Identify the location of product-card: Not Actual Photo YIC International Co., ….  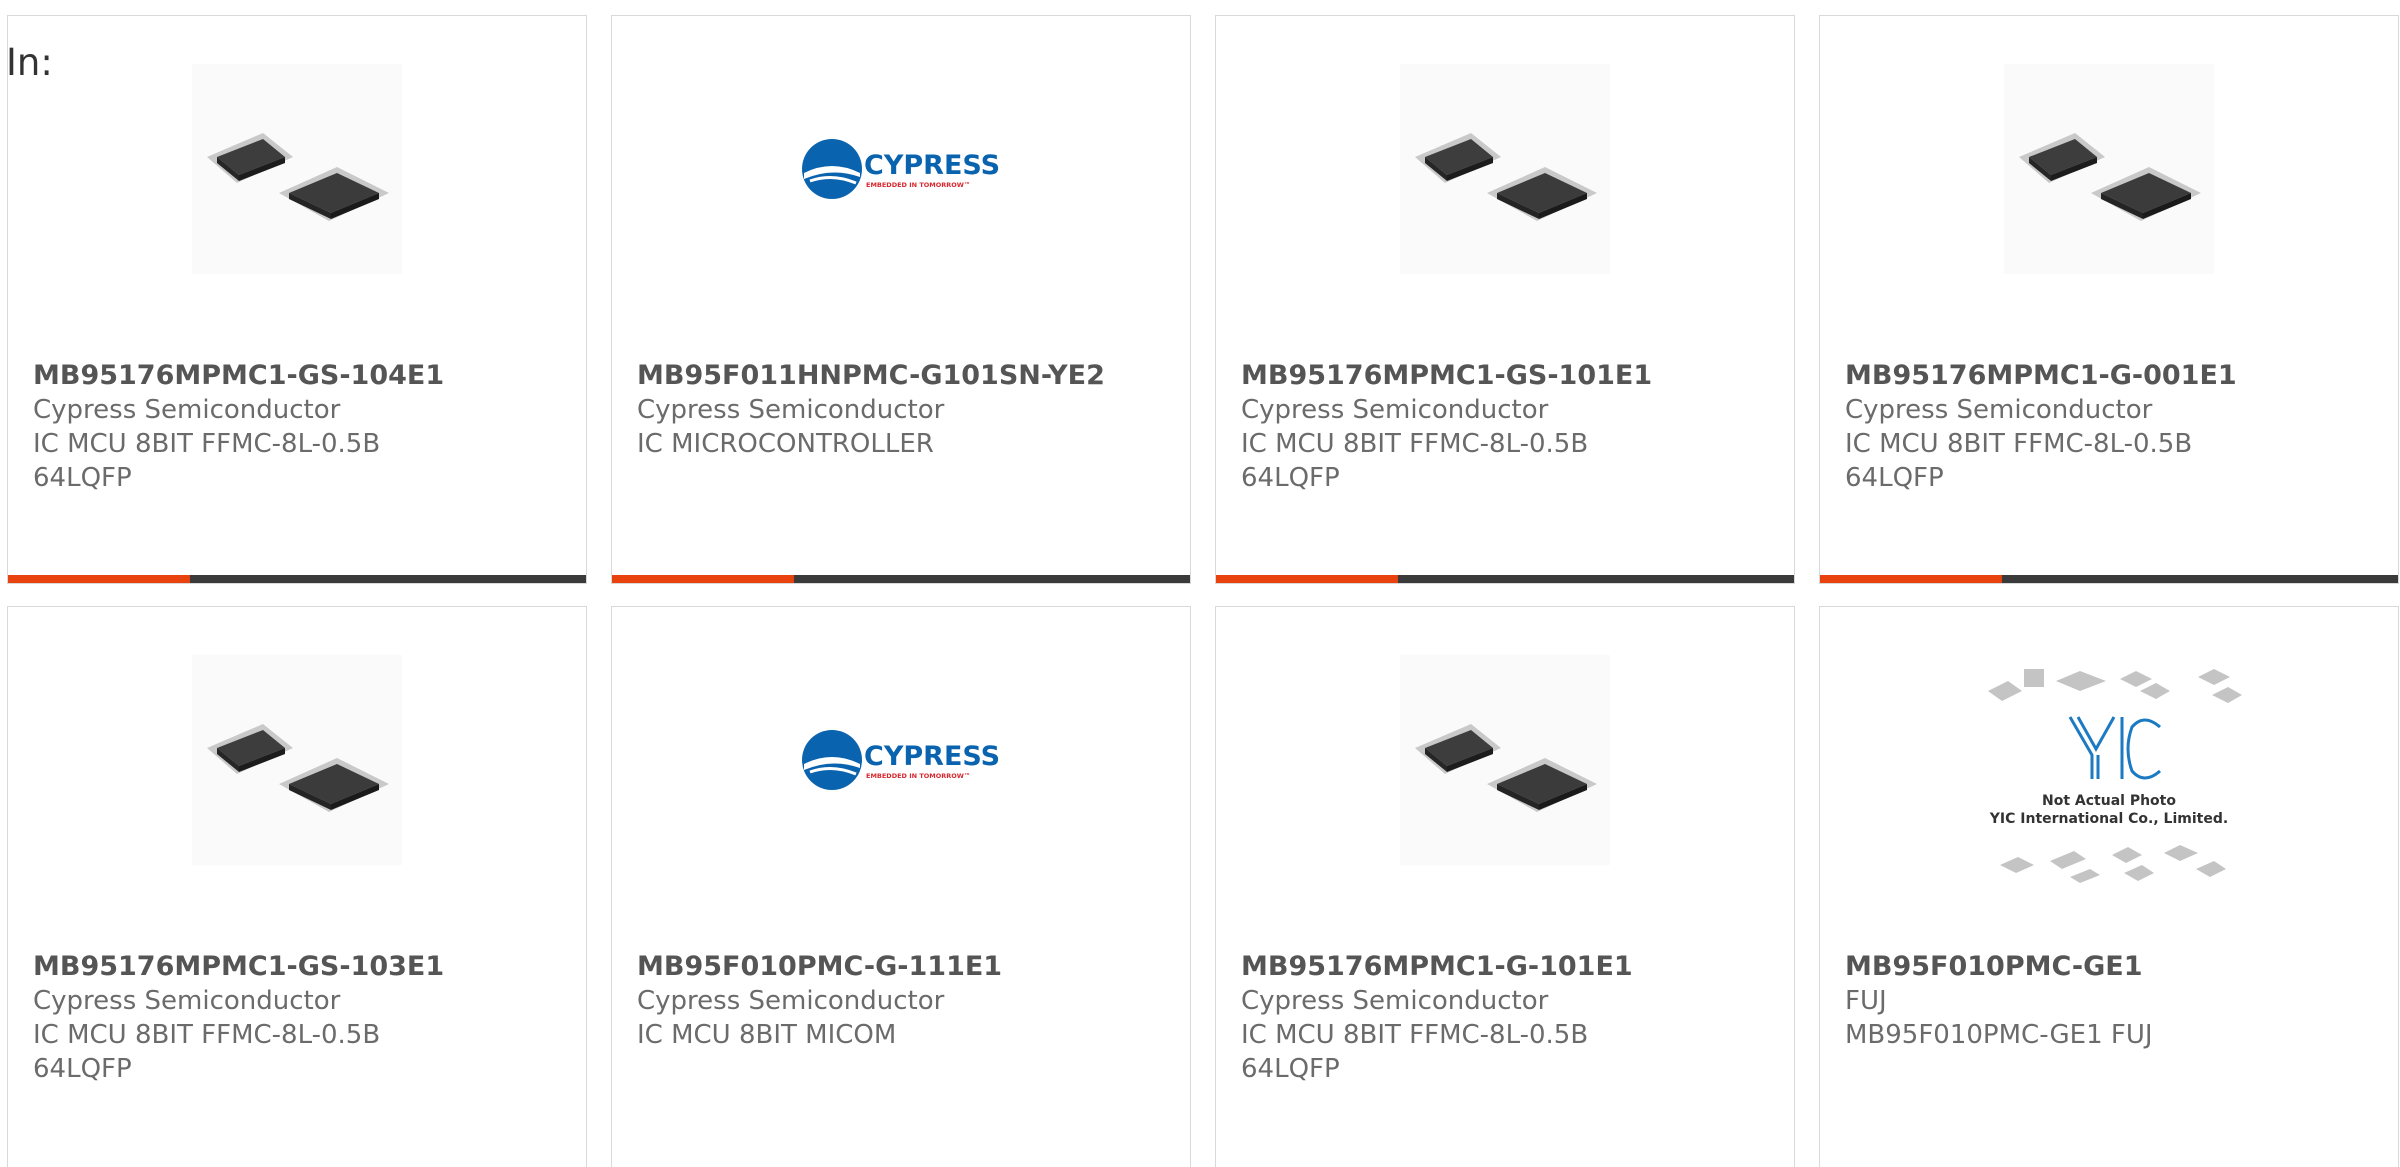
(2109, 886).